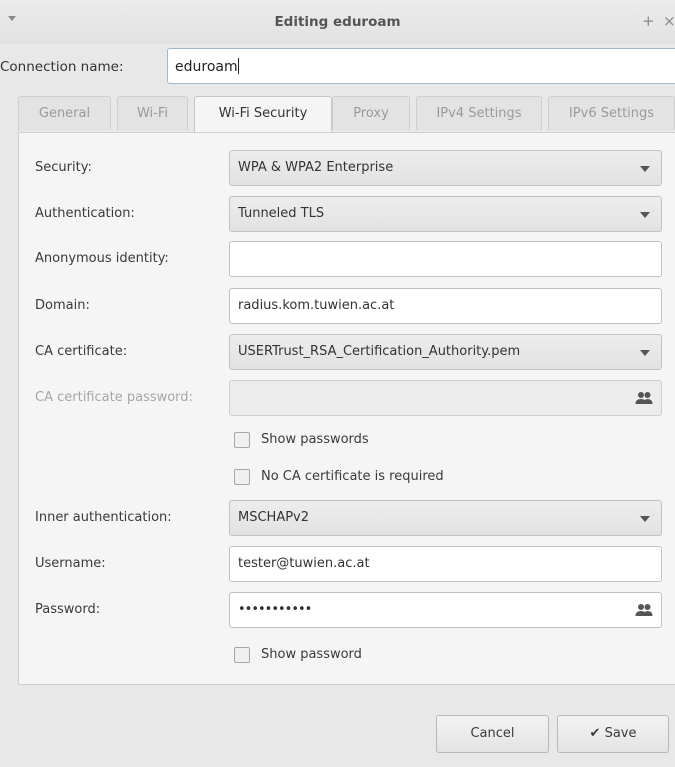 The width and height of the screenshot is (675, 767). Describe the element at coordinates (669, 21) in the screenshot. I see `close-icon: ×` at that location.